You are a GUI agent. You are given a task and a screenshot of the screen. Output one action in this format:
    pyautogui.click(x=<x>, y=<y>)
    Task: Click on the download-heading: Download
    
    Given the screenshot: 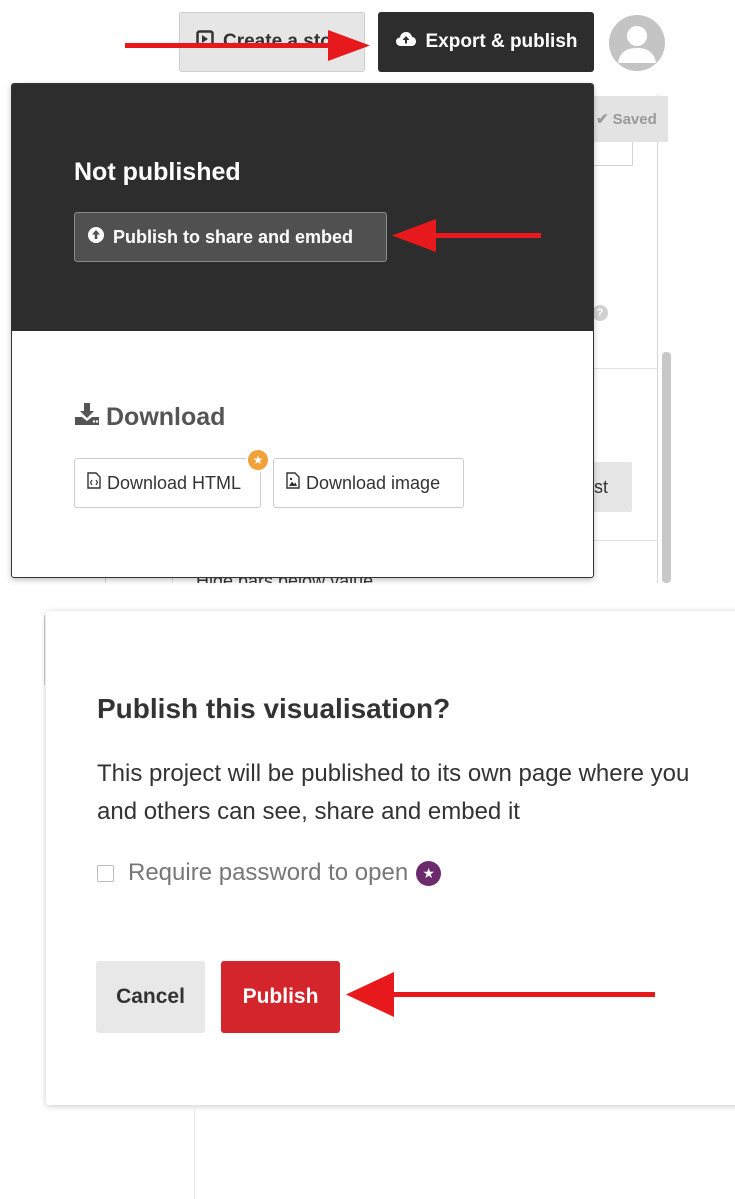 What is the action you would take?
    pyautogui.click(x=149, y=417)
    